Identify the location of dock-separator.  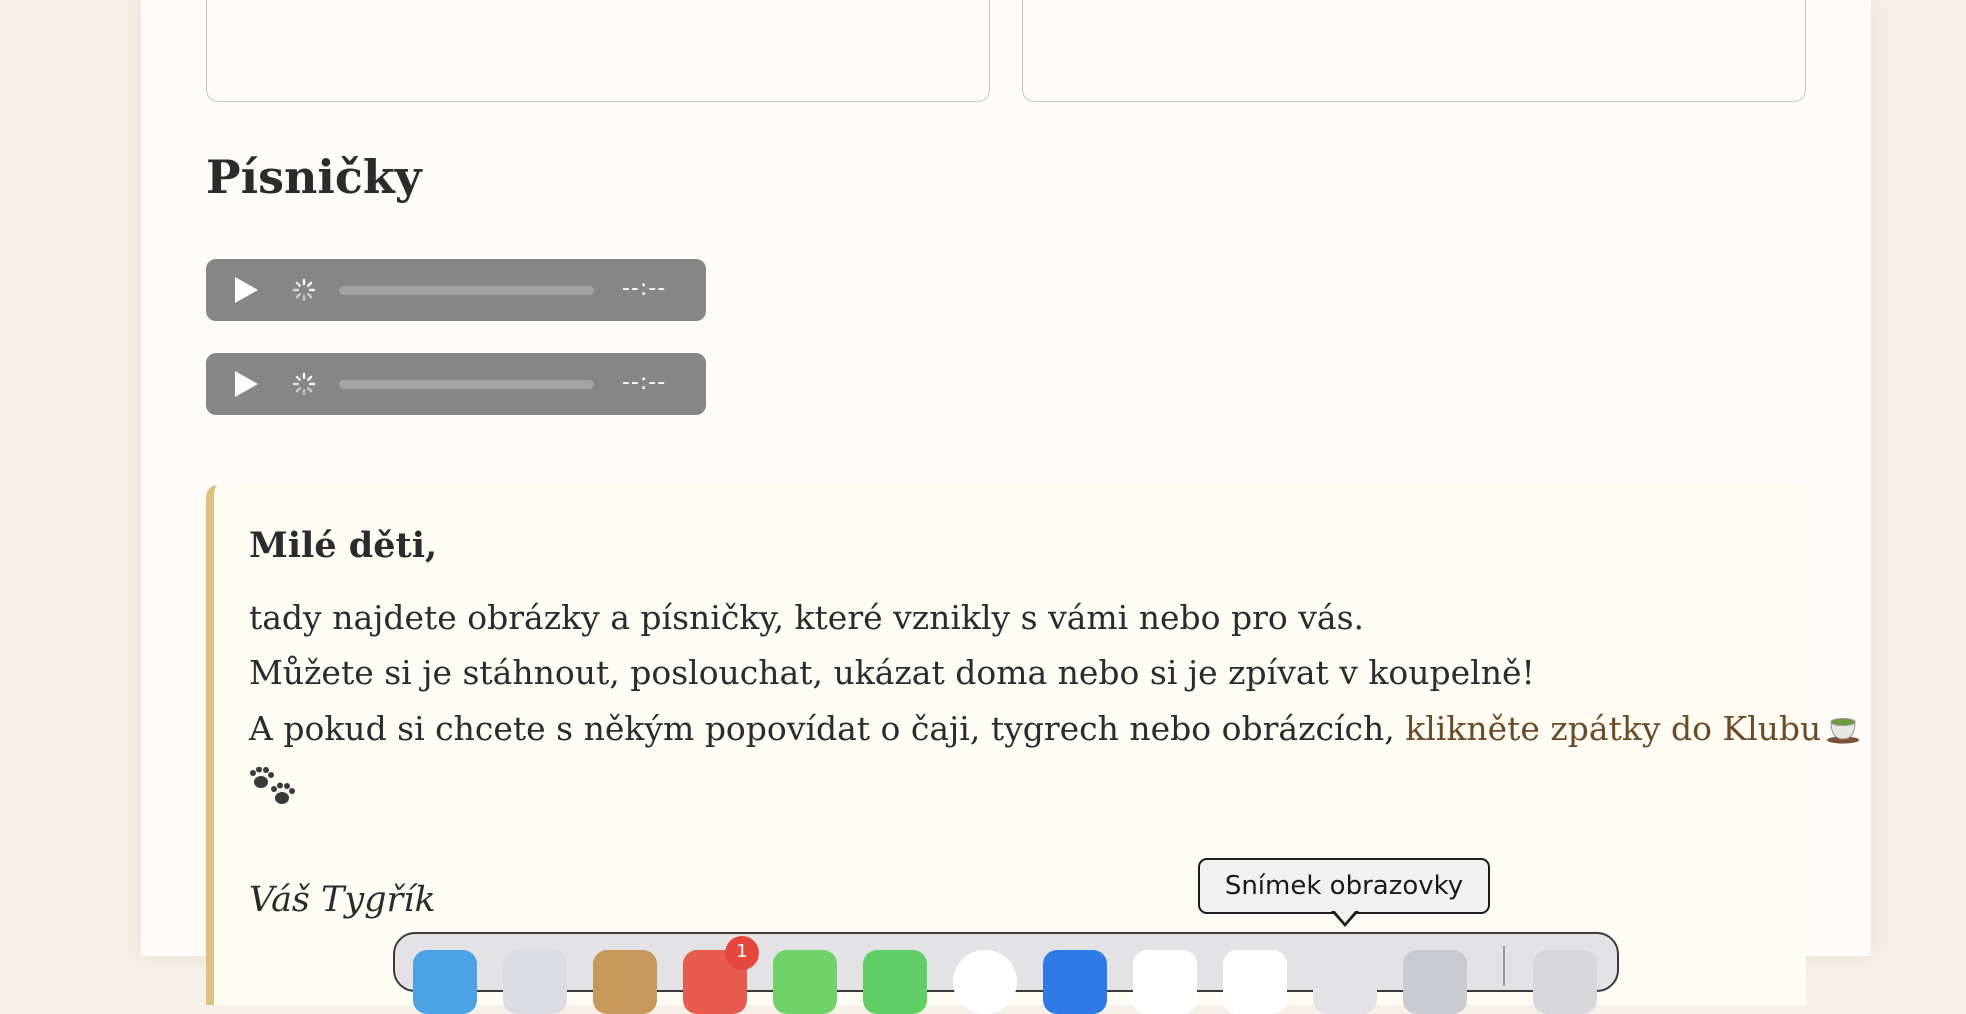
(1504, 966).